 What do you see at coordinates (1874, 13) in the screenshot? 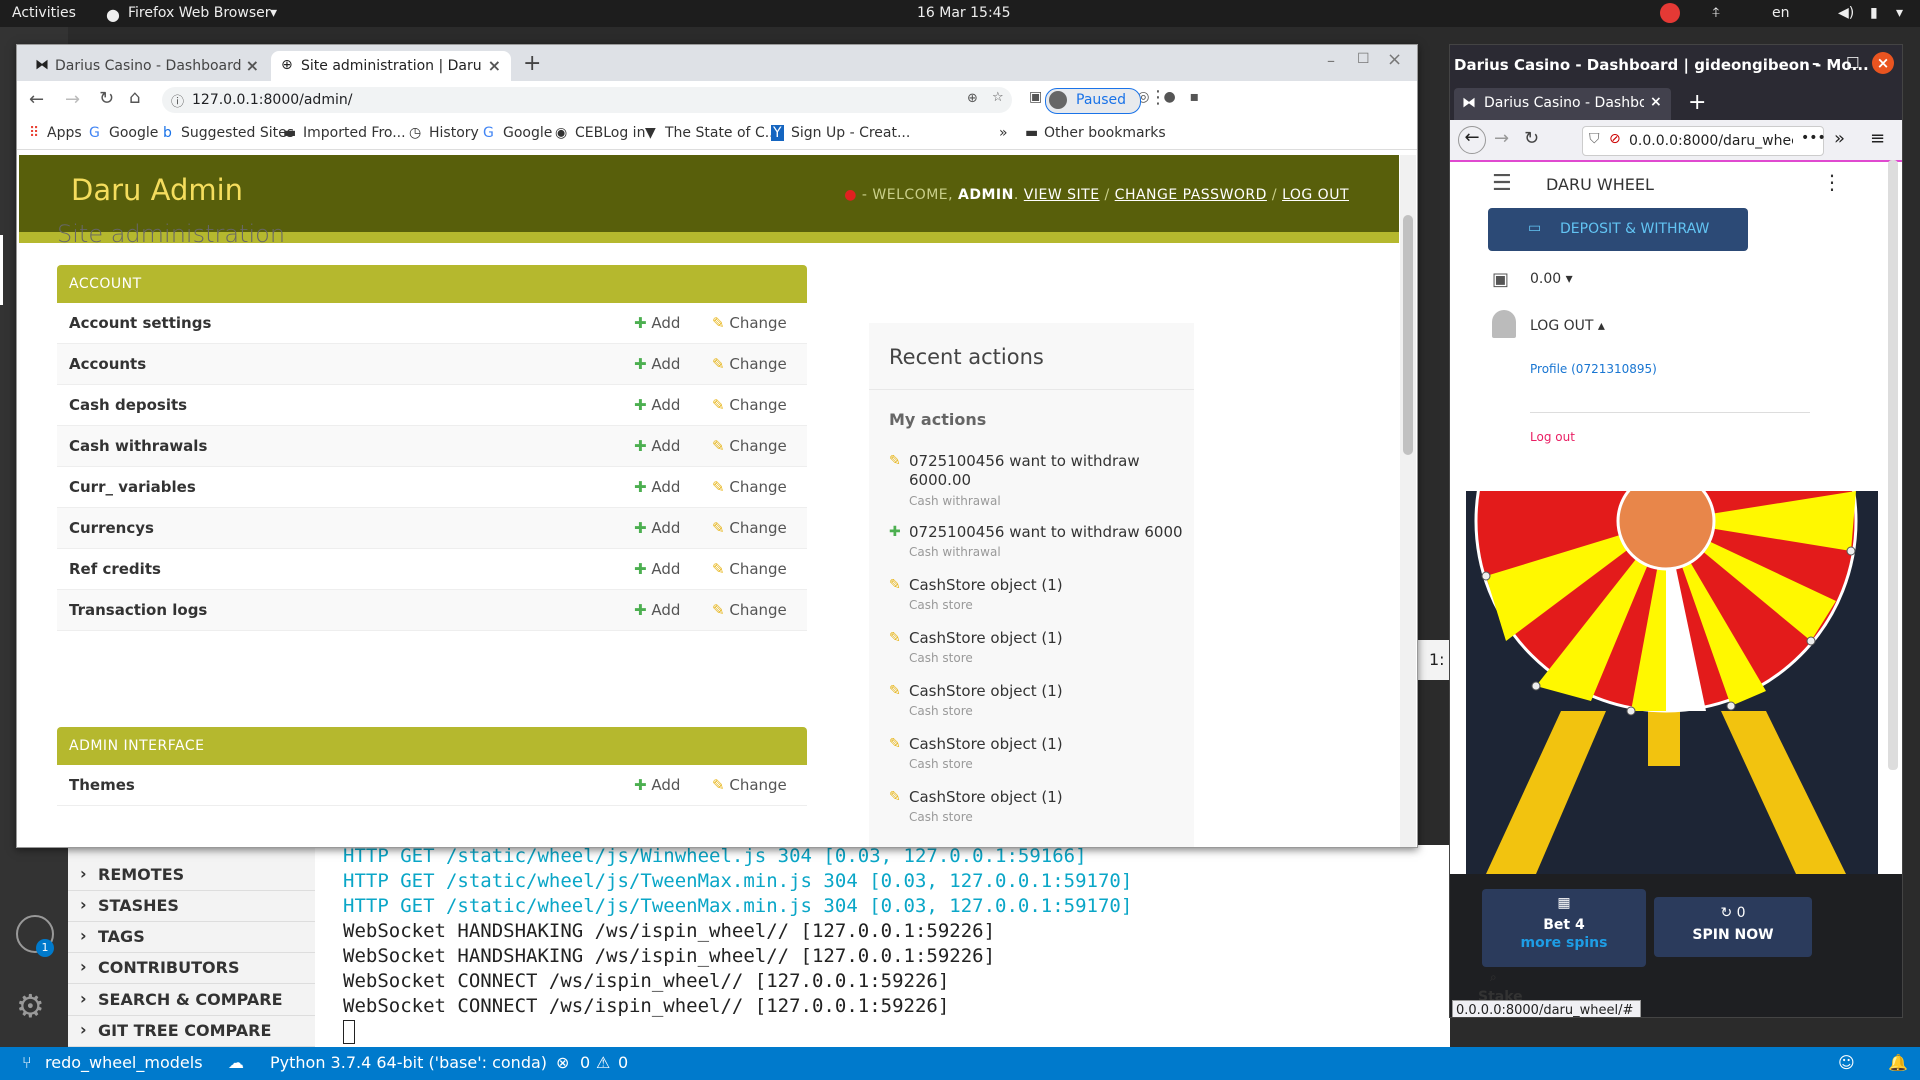
I see `battery-icon: ▮` at bounding box center [1874, 13].